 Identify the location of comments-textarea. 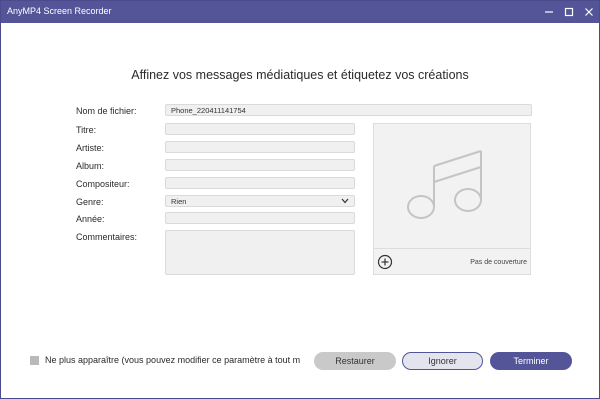
(260, 252).